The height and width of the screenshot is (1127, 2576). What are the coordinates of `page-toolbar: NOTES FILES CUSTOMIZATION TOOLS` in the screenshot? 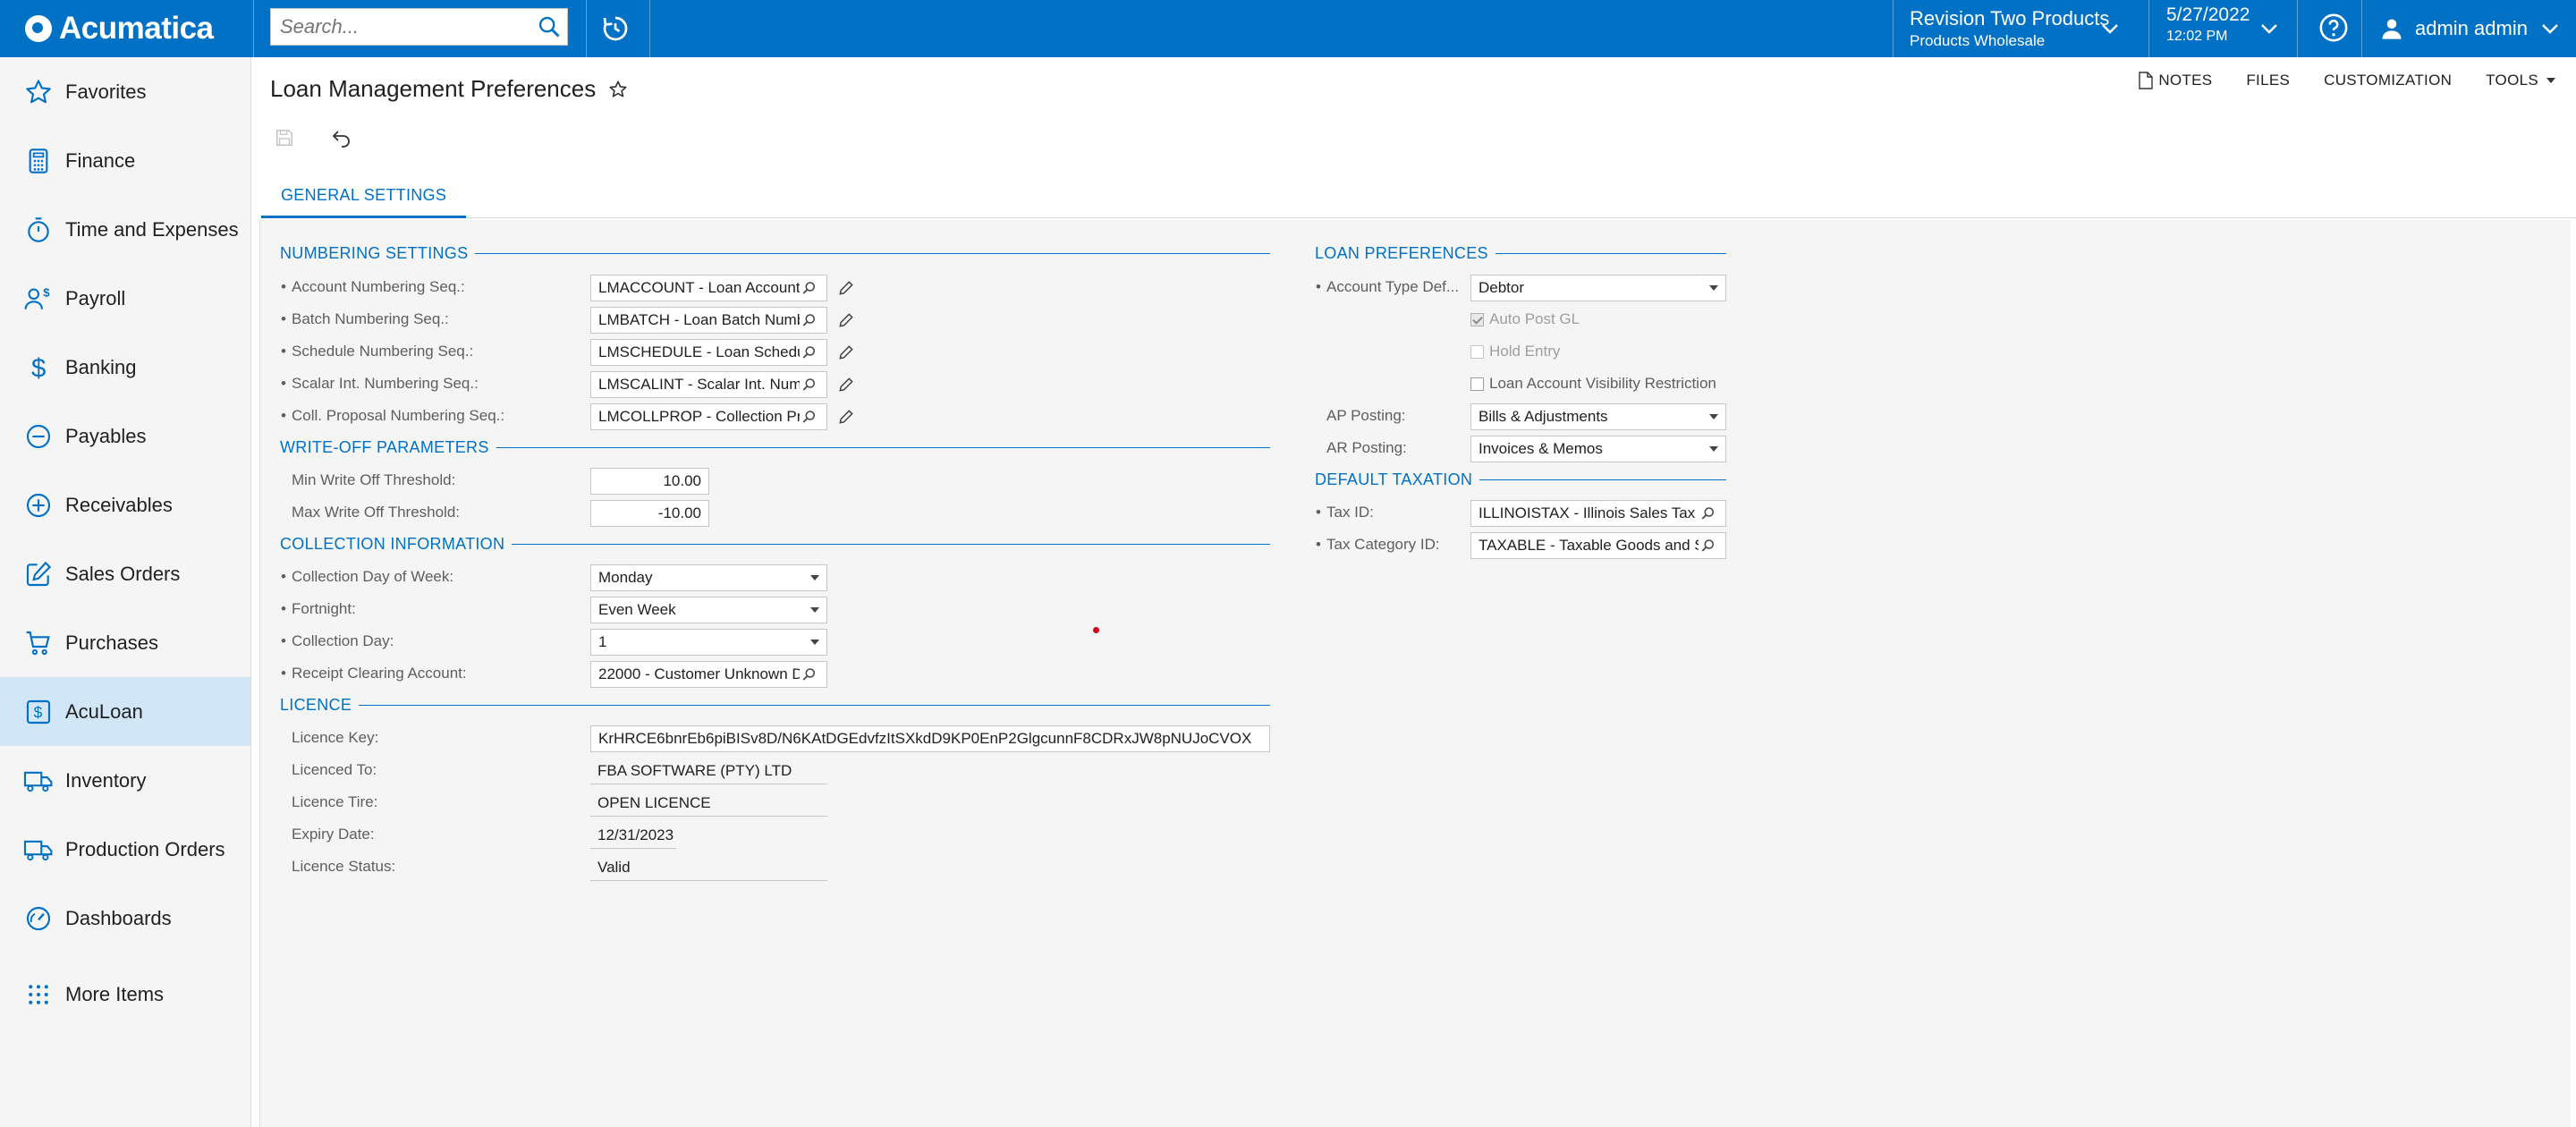 It's located at (2330, 80).